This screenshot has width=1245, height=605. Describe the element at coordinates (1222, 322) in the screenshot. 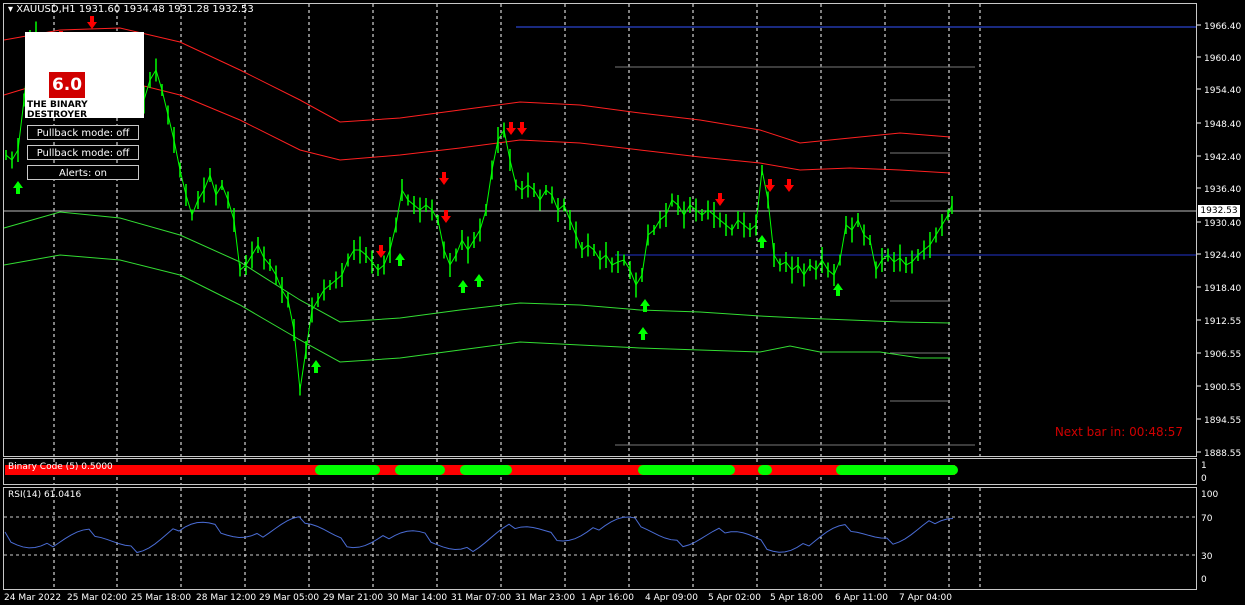

I see `price-axis-label: 1912.55` at that location.